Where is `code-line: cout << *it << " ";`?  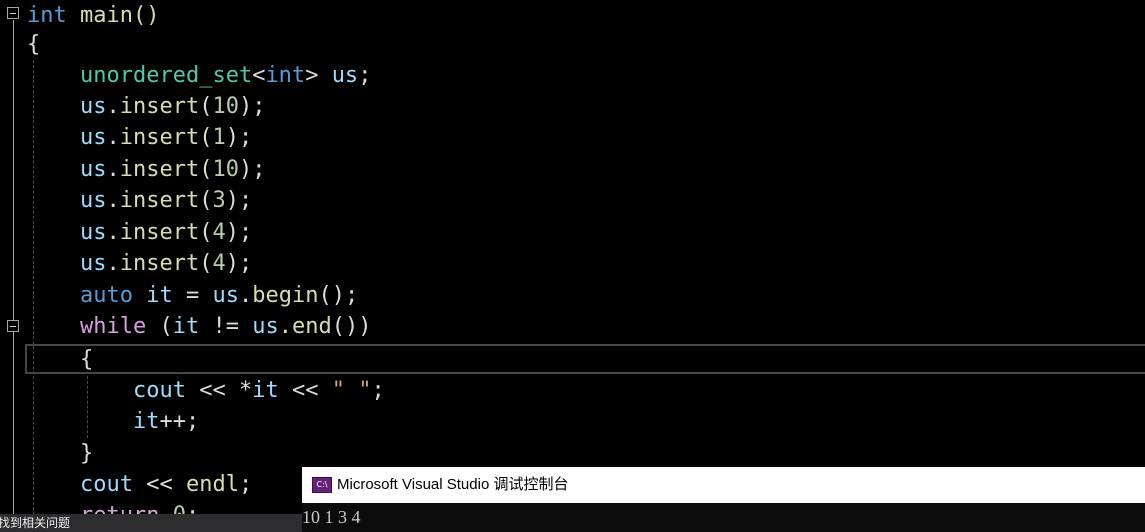
code-line: cout << *it << " "; is located at coordinates (572, 390).